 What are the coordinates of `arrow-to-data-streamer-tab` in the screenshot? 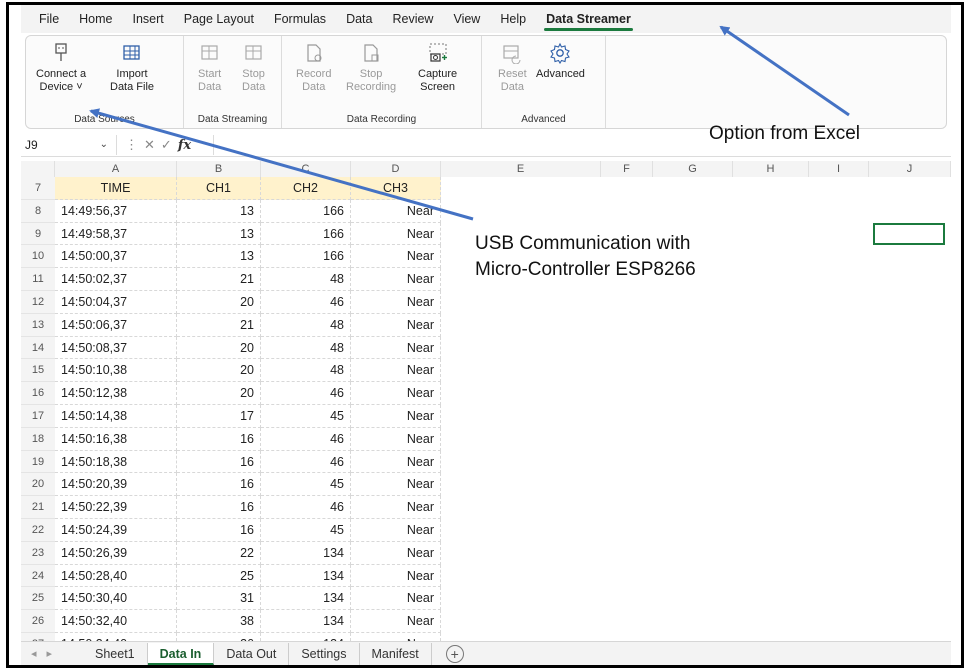 It's located at (784, 71).